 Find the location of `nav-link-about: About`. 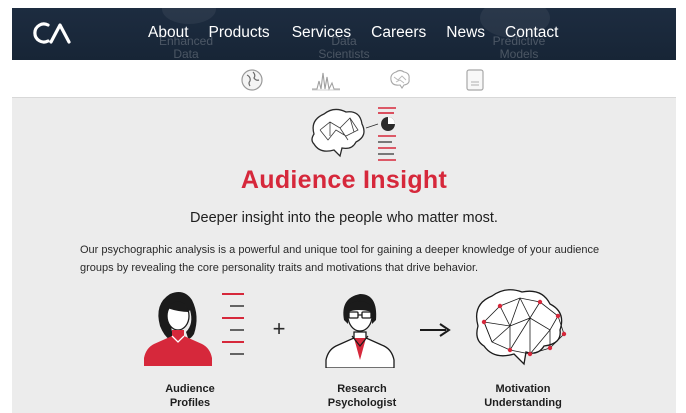

nav-link-about: About is located at coordinates (168, 33).